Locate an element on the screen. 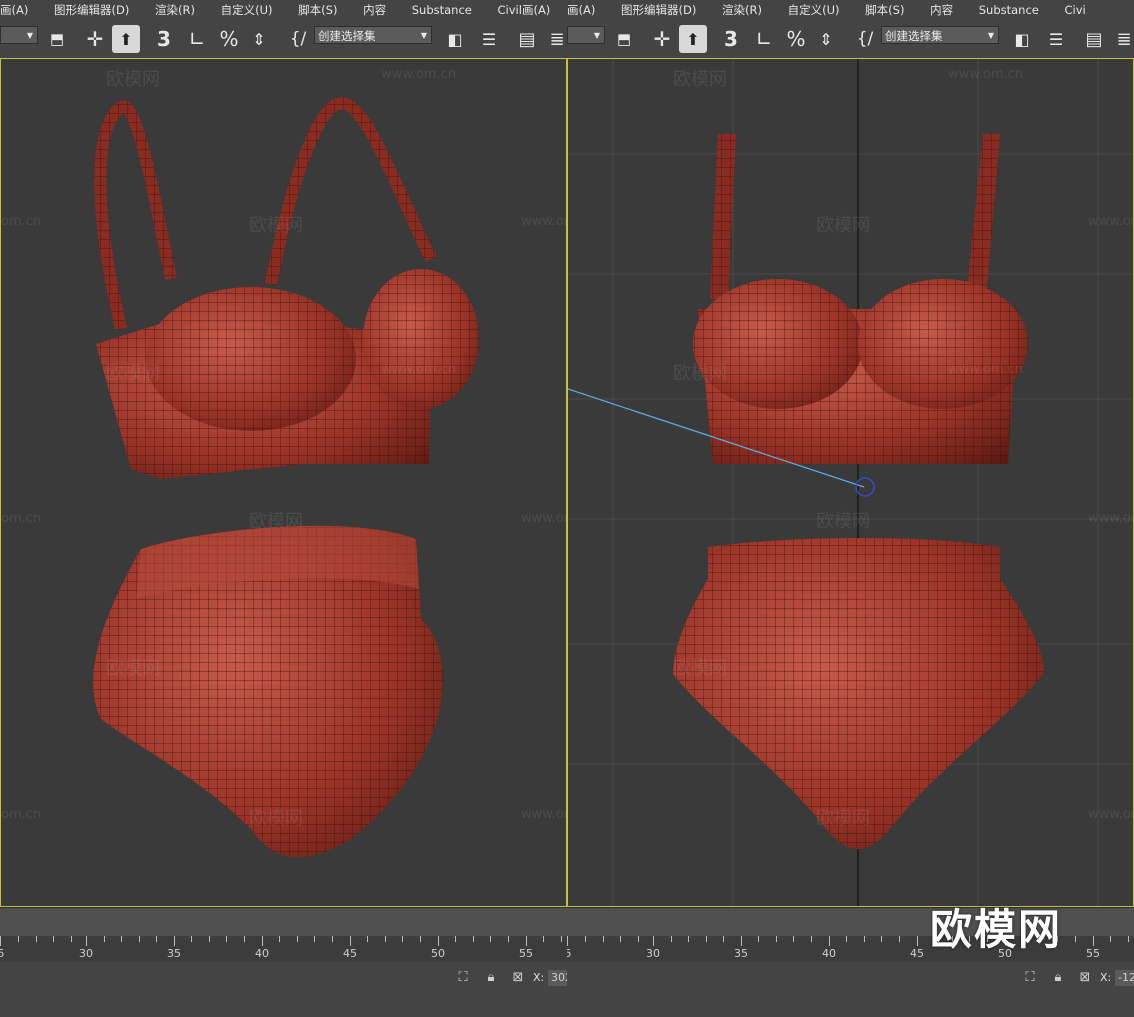 The image size is (1134, 1017). ruler-tick-label: 35 is located at coordinates (741, 953).